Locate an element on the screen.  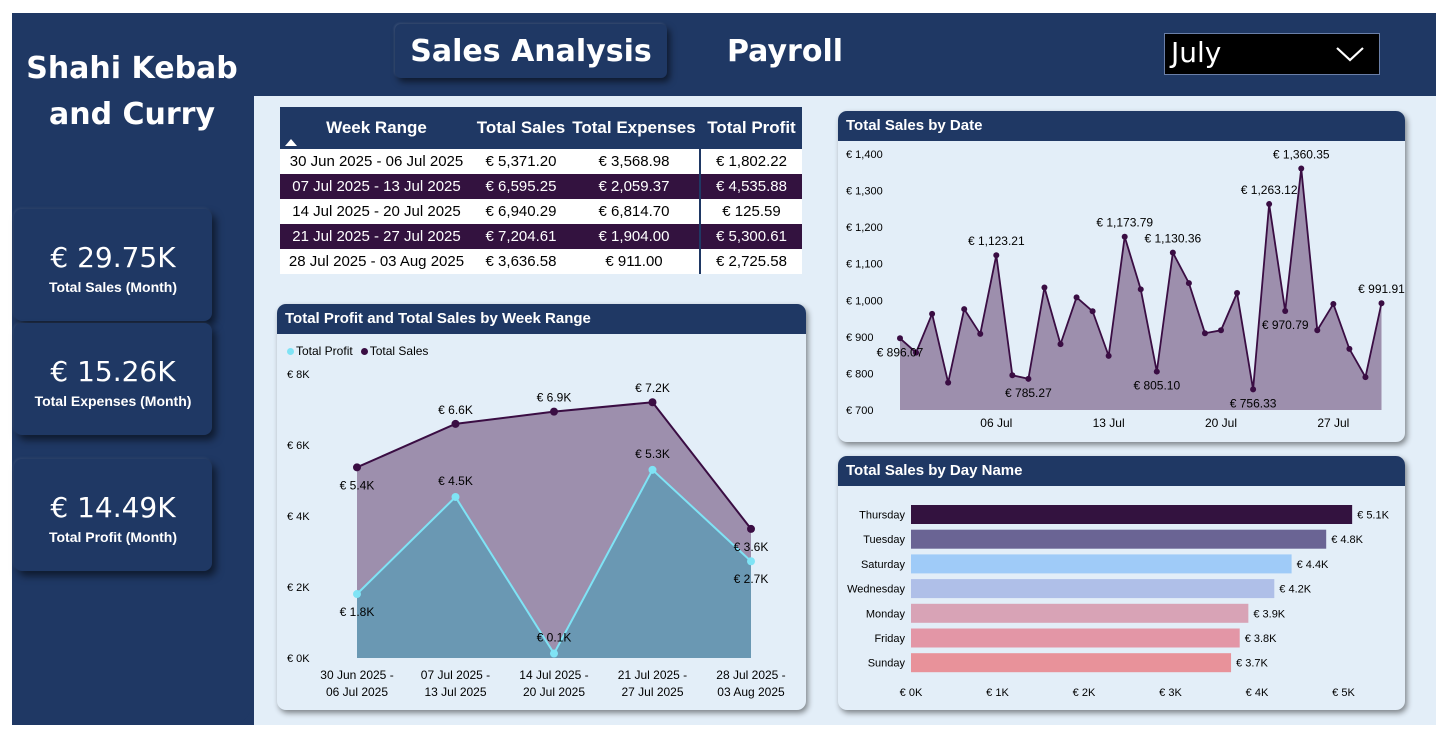
cell-week-range: 30 Jun 2025 - 06 Jul 2025 is located at coordinates (376, 161).